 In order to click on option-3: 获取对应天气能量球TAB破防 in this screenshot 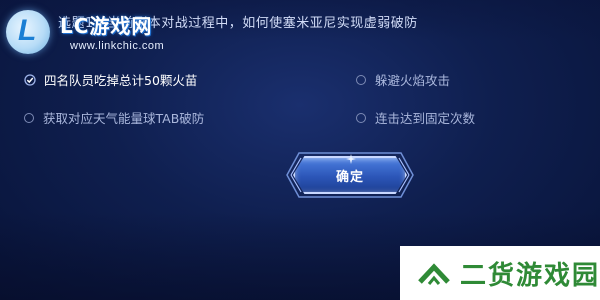, I will do `click(114, 117)`.